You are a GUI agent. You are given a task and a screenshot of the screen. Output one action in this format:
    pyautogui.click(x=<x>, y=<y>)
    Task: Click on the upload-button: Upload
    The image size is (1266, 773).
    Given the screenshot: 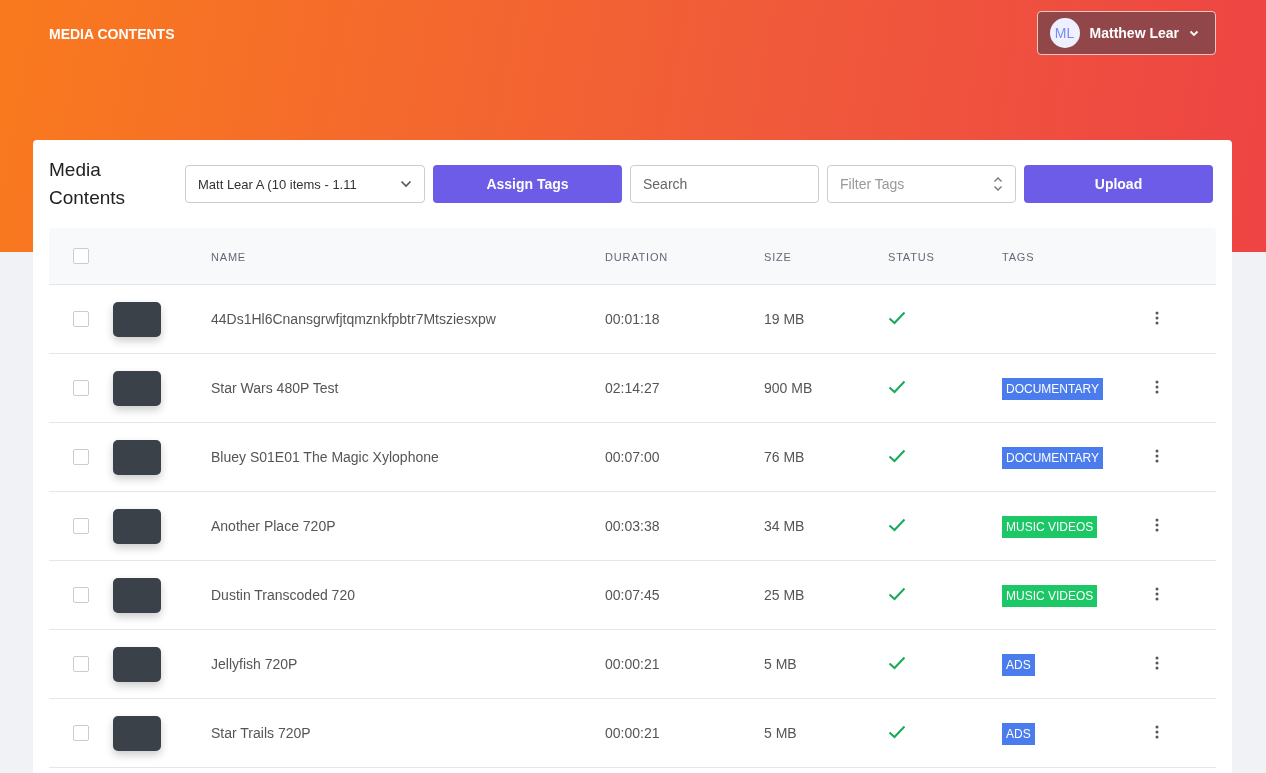 What is the action you would take?
    pyautogui.click(x=1118, y=184)
    